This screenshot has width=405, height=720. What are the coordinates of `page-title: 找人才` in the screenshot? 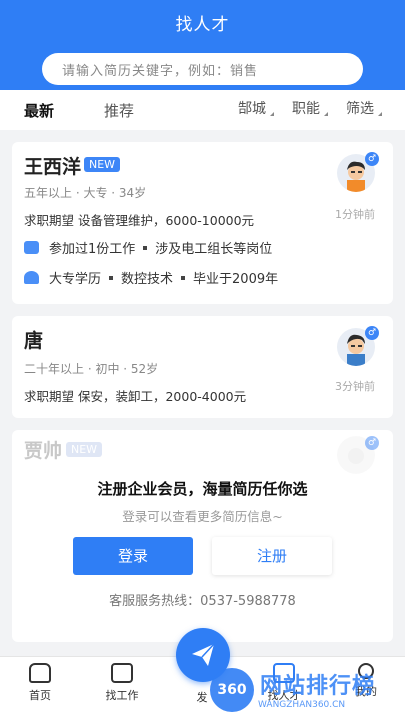 It's located at (202, 25).